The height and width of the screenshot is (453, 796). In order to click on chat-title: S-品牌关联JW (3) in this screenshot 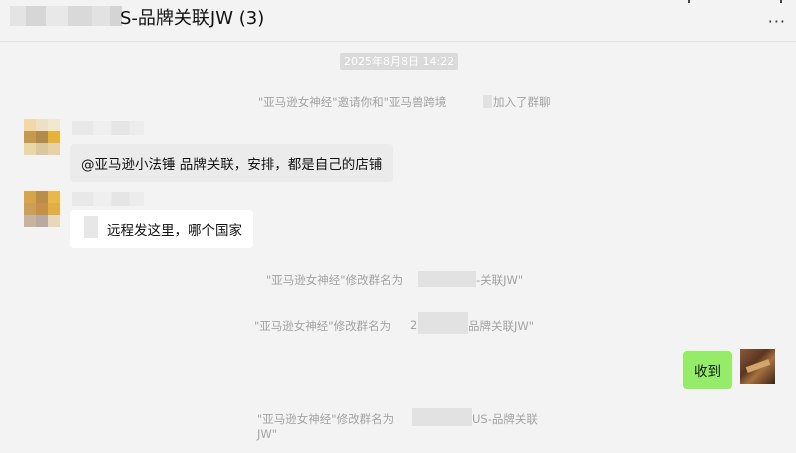, I will do `click(192, 18)`.